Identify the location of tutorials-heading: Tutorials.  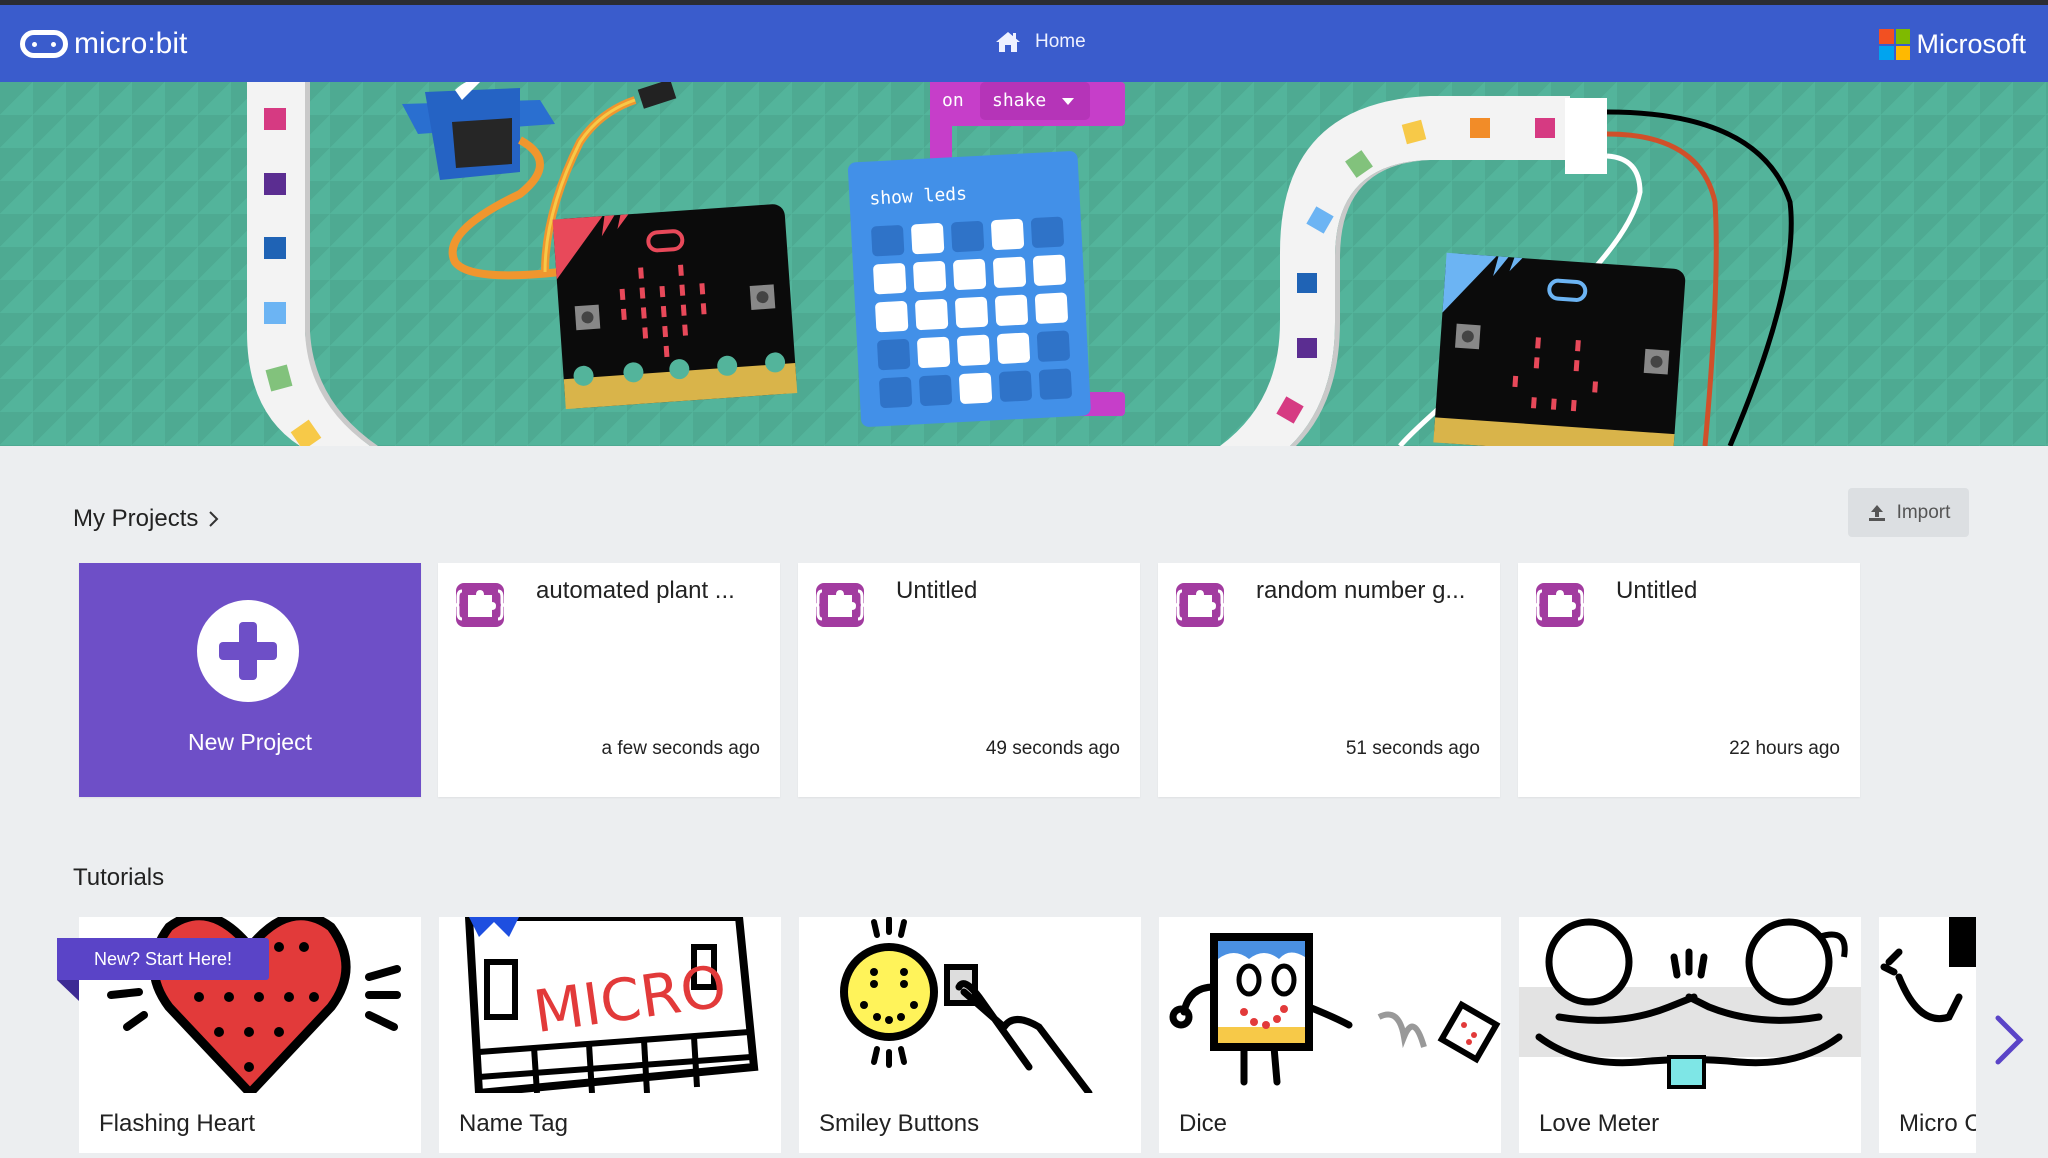
(118, 878).